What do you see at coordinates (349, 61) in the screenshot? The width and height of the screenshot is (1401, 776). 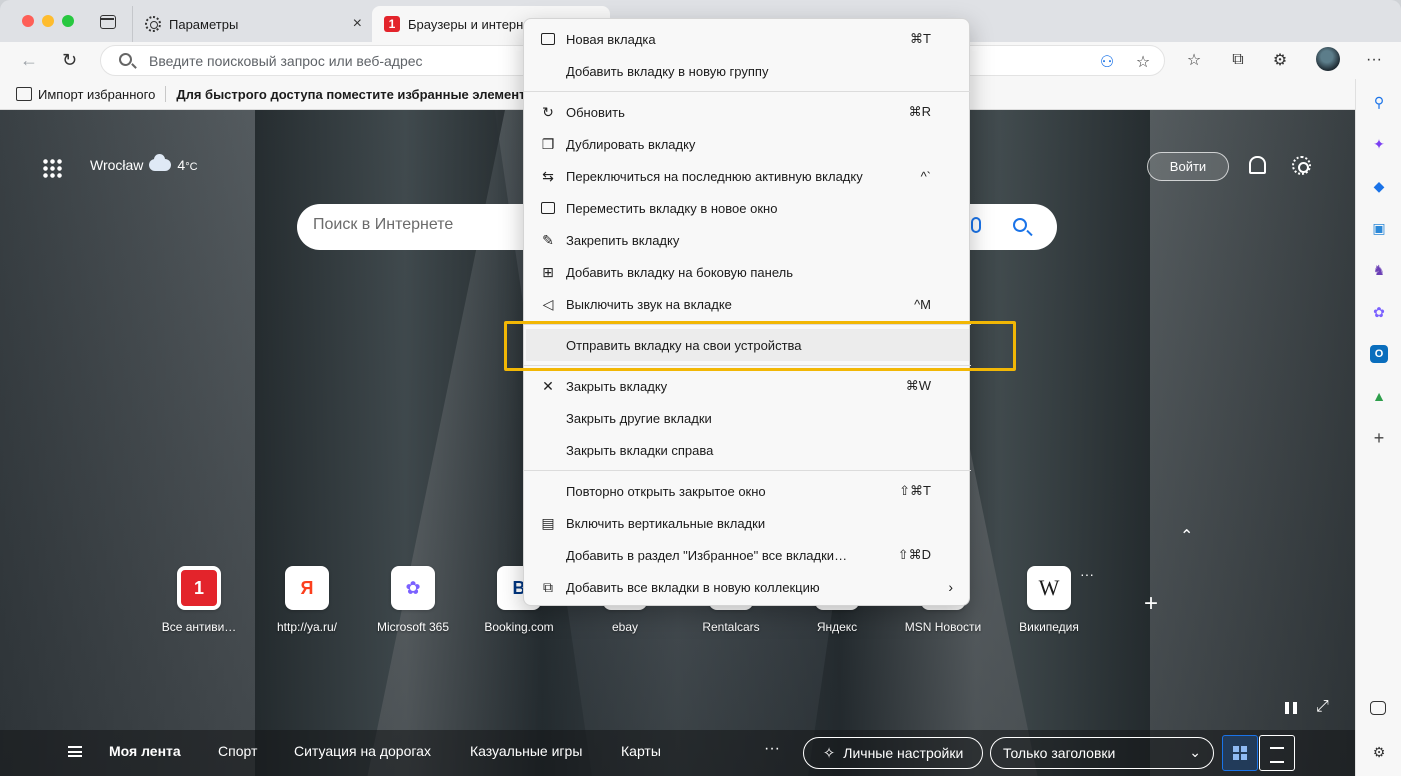 I see `address-input` at bounding box center [349, 61].